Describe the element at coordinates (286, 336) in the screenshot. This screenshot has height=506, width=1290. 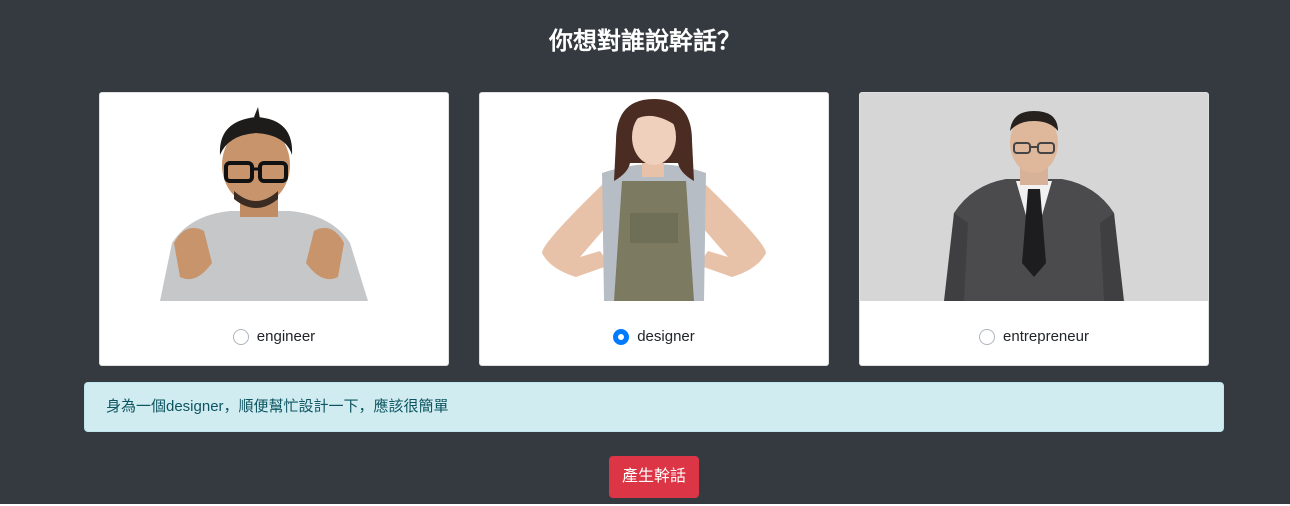
I see `engineer-label: engineer` at that location.